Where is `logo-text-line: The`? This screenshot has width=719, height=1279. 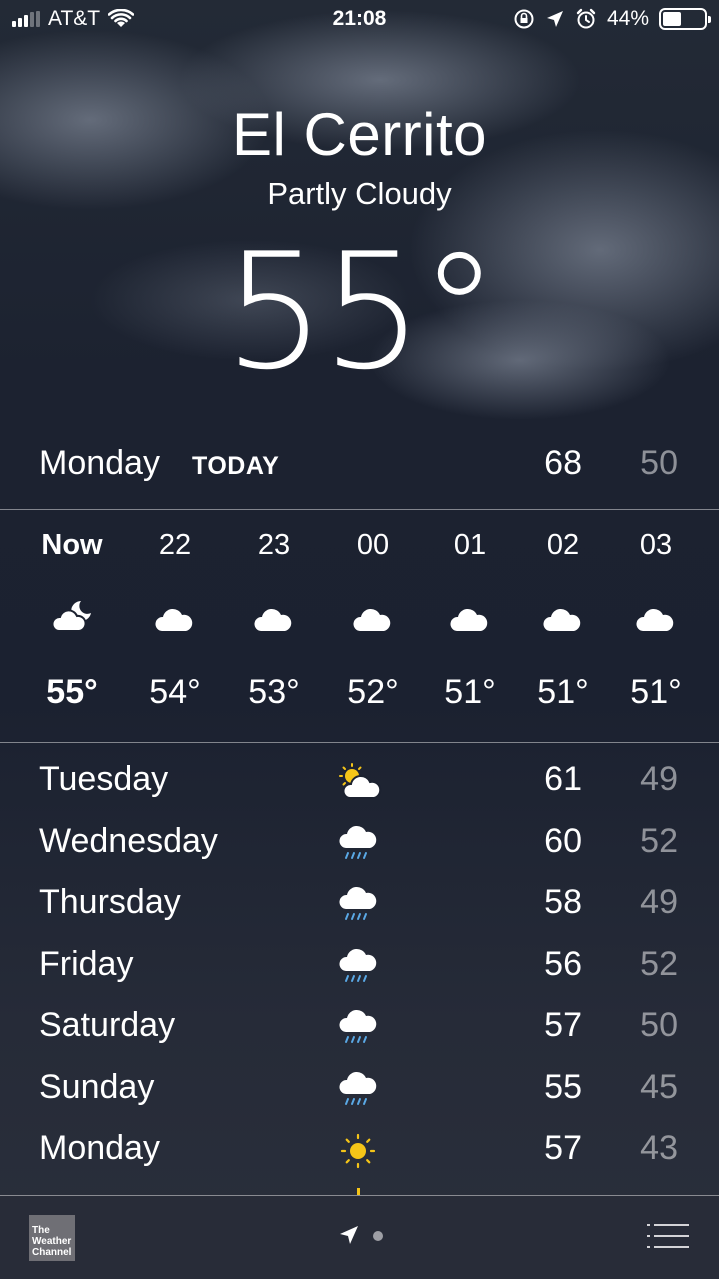 logo-text-line: The is located at coordinates (41, 1230).